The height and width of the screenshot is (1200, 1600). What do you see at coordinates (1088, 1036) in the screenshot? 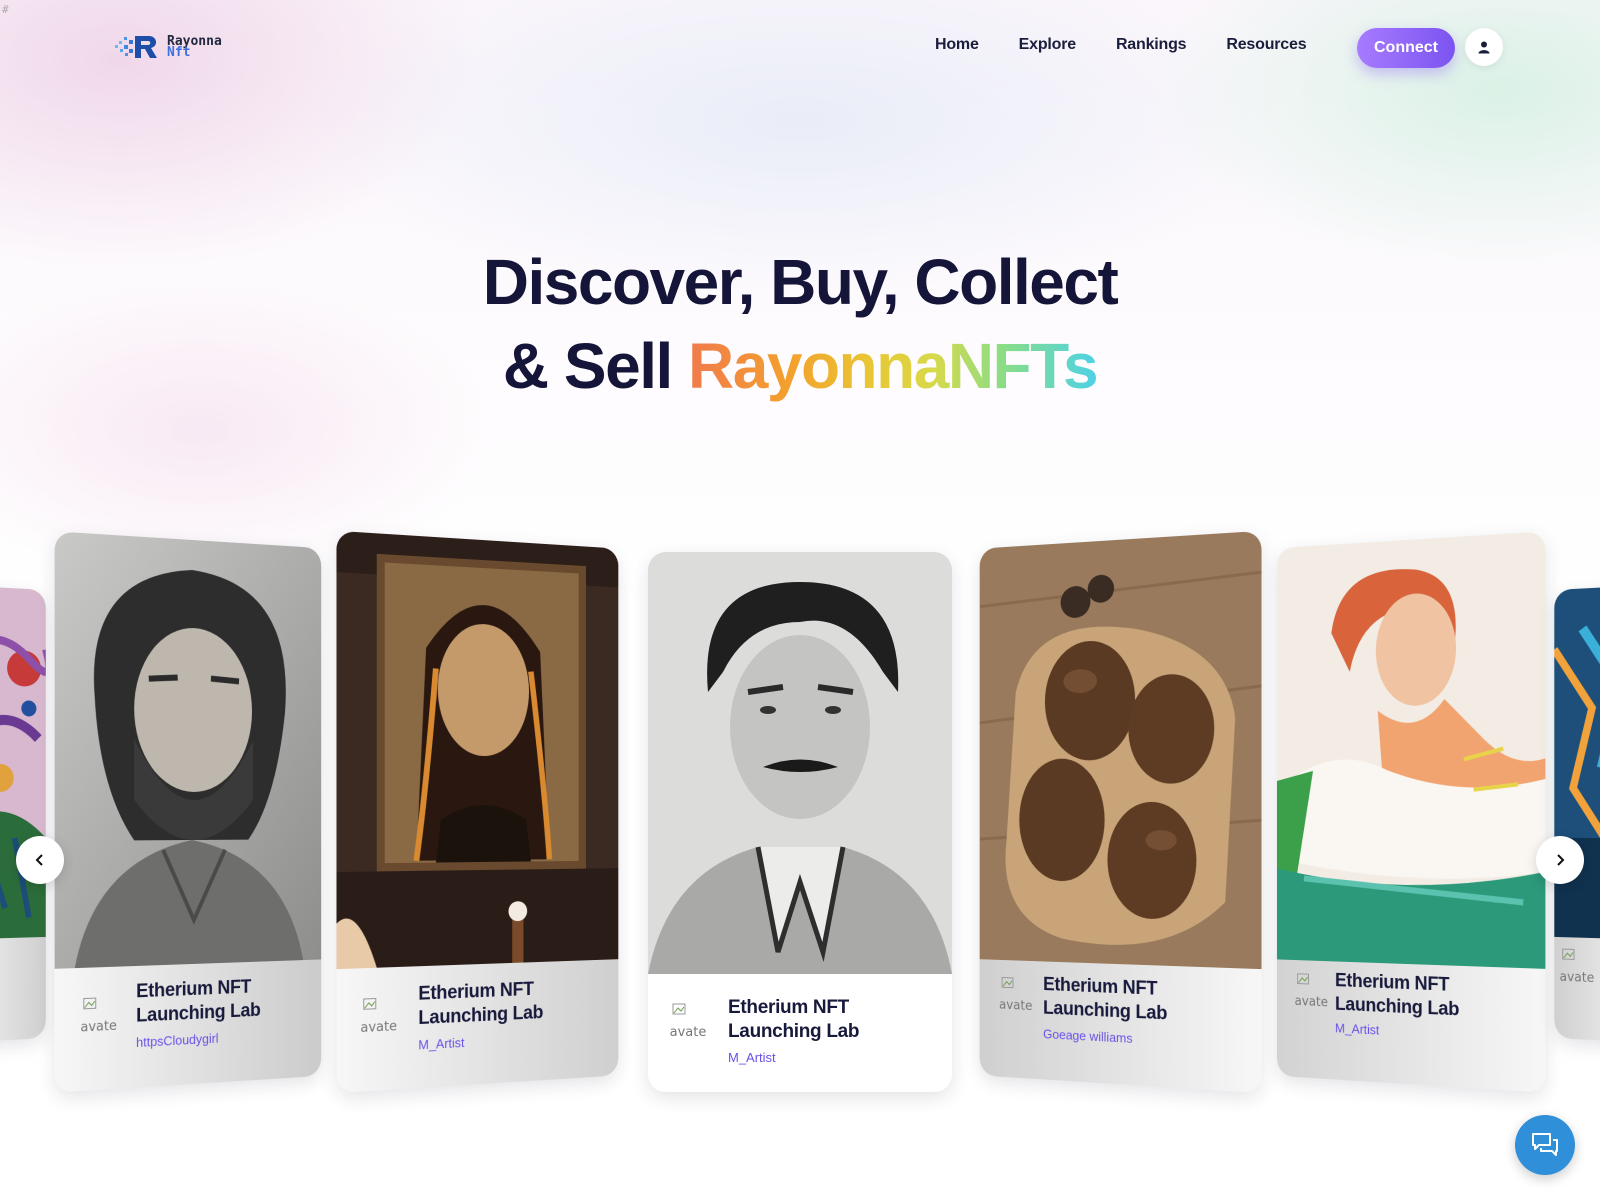
I see `nft-card-author: Goeage williams` at bounding box center [1088, 1036].